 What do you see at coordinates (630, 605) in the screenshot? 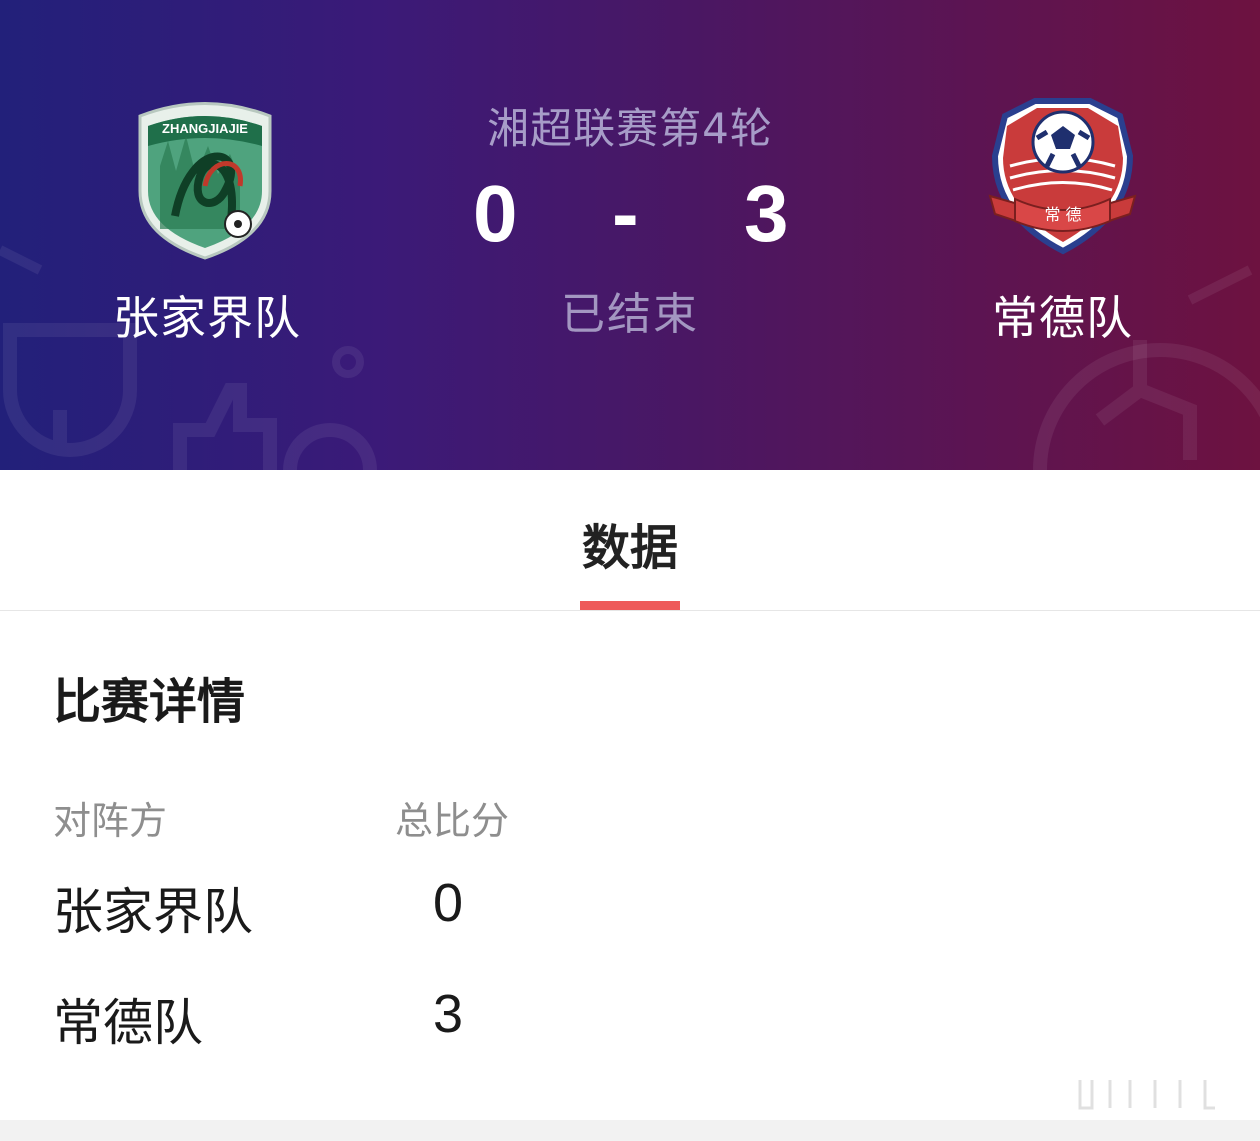
I see `tab-active-indicator` at bounding box center [630, 605].